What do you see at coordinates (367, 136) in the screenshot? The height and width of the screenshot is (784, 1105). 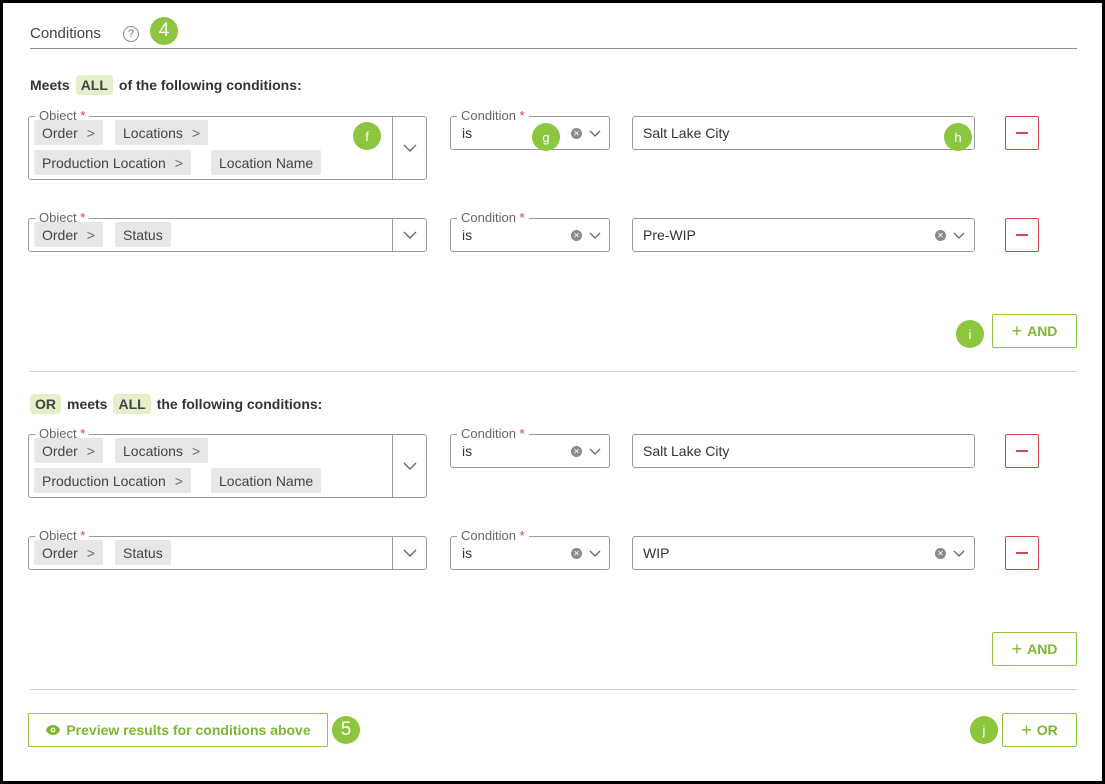 I see `annotation-badge-f: f` at bounding box center [367, 136].